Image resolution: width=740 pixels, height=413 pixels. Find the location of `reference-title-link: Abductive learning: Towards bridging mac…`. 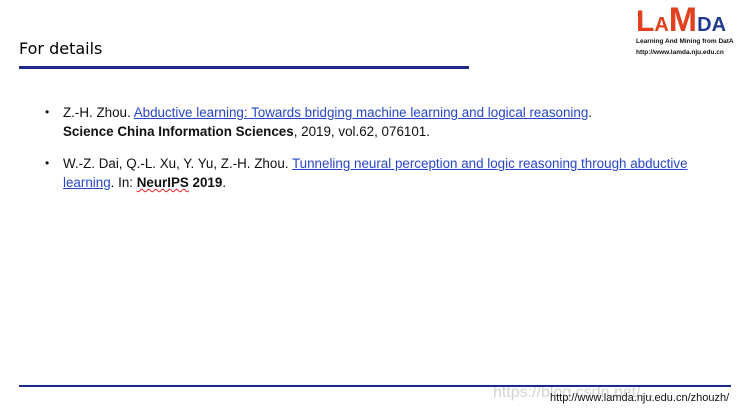

reference-title-link: Abductive learning: Towards bridging mac… is located at coordinates (361, 112).